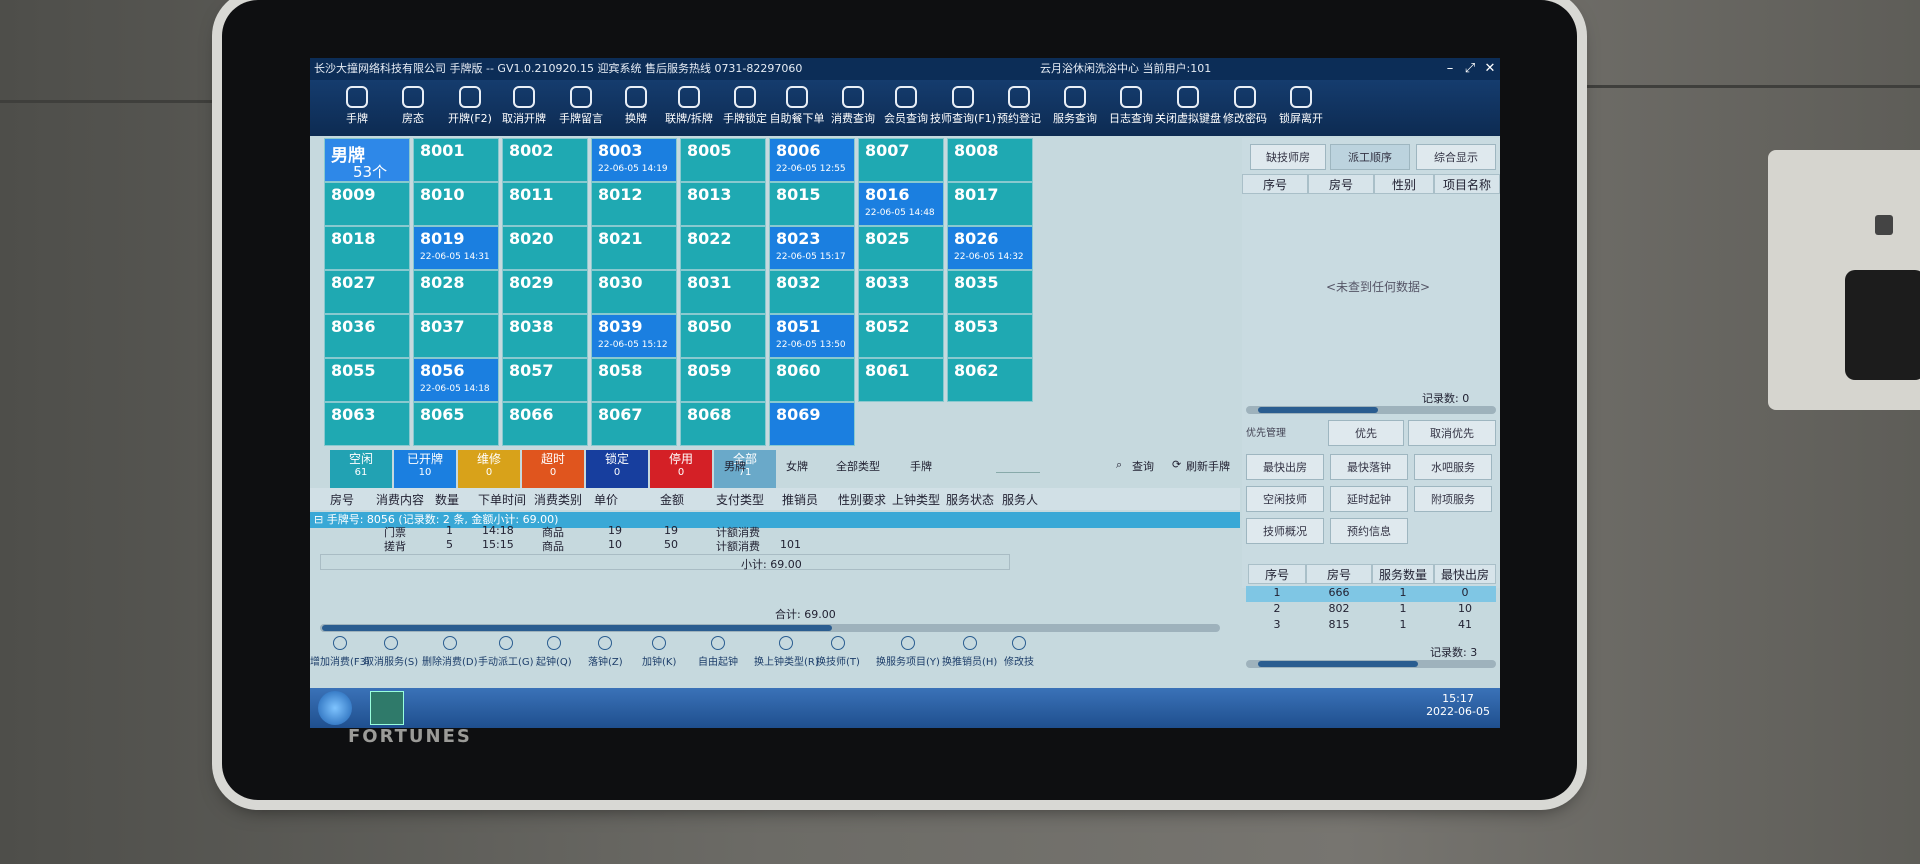 This screenshot has height=864, width=1920. What do you see at coordinates (1458, 705) in the screenshot?
I see `system-clock: 15:17 2022-06-05` at bounding box center [1458, 705].